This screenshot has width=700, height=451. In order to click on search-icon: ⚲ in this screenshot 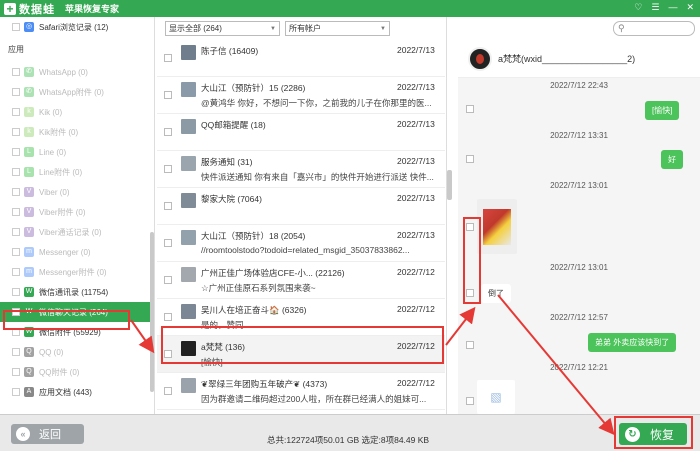, I will do `click(621, 28)`.